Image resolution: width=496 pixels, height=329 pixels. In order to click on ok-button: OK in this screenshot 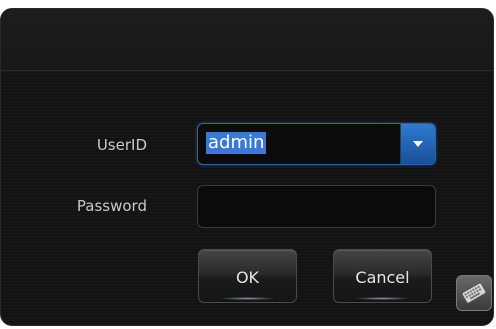, I will do `click(247, 276)`.